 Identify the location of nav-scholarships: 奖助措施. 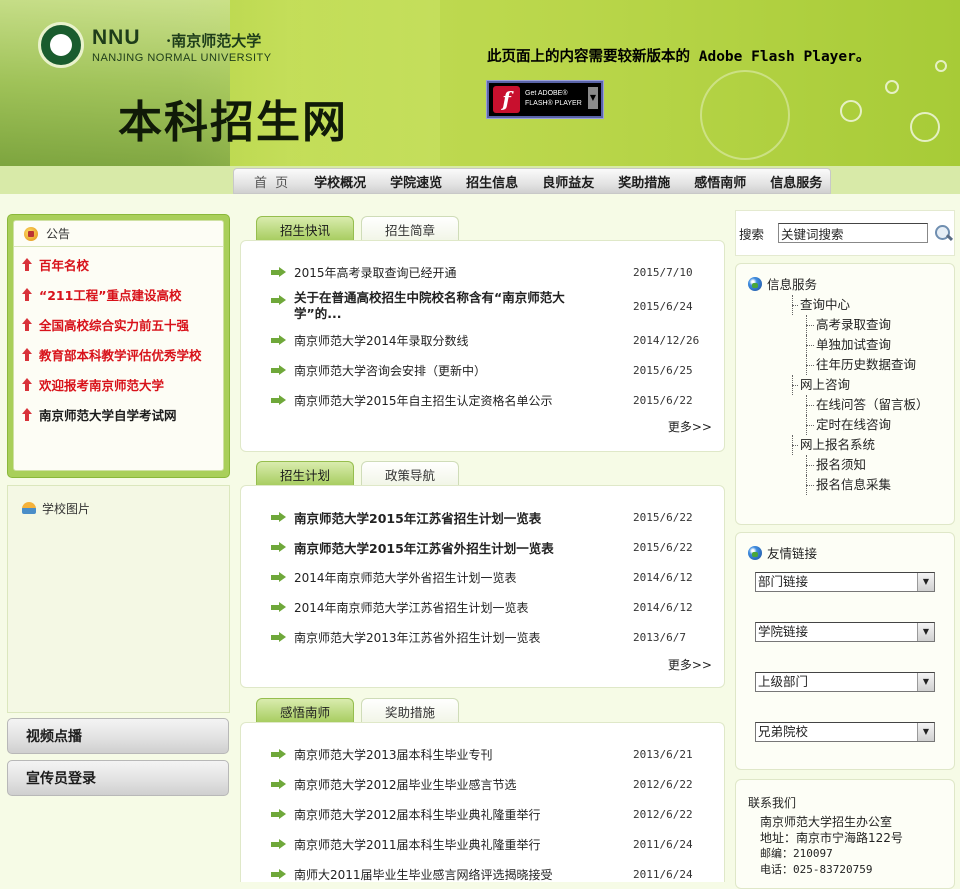
(644, 181).